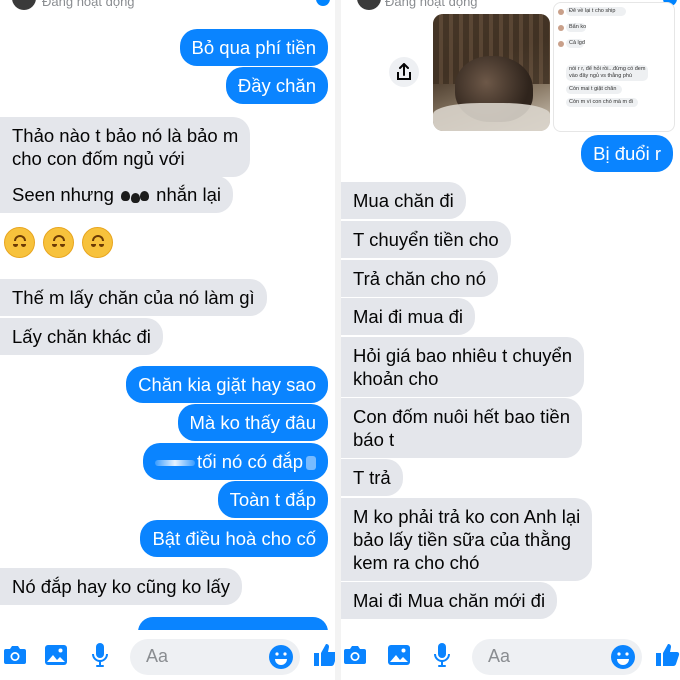 Image resolution: width=680 pixels, height=680 pixels. Describe the element at coordinates (463, 367) in the screenshot. I see `message-incoming: Hỏi giá bao nhiêu t chuyển khoản cho` at that location.